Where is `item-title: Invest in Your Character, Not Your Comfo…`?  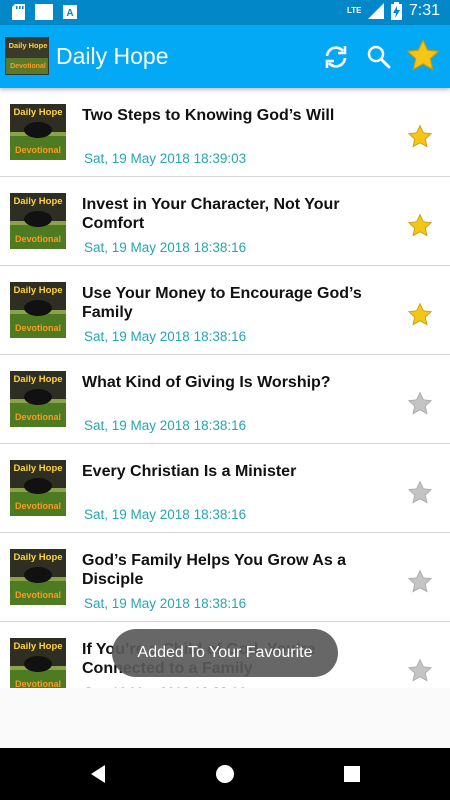
item-title: Invest in Your Character, Not Your Comfo… is located at coordinates (211, 214).